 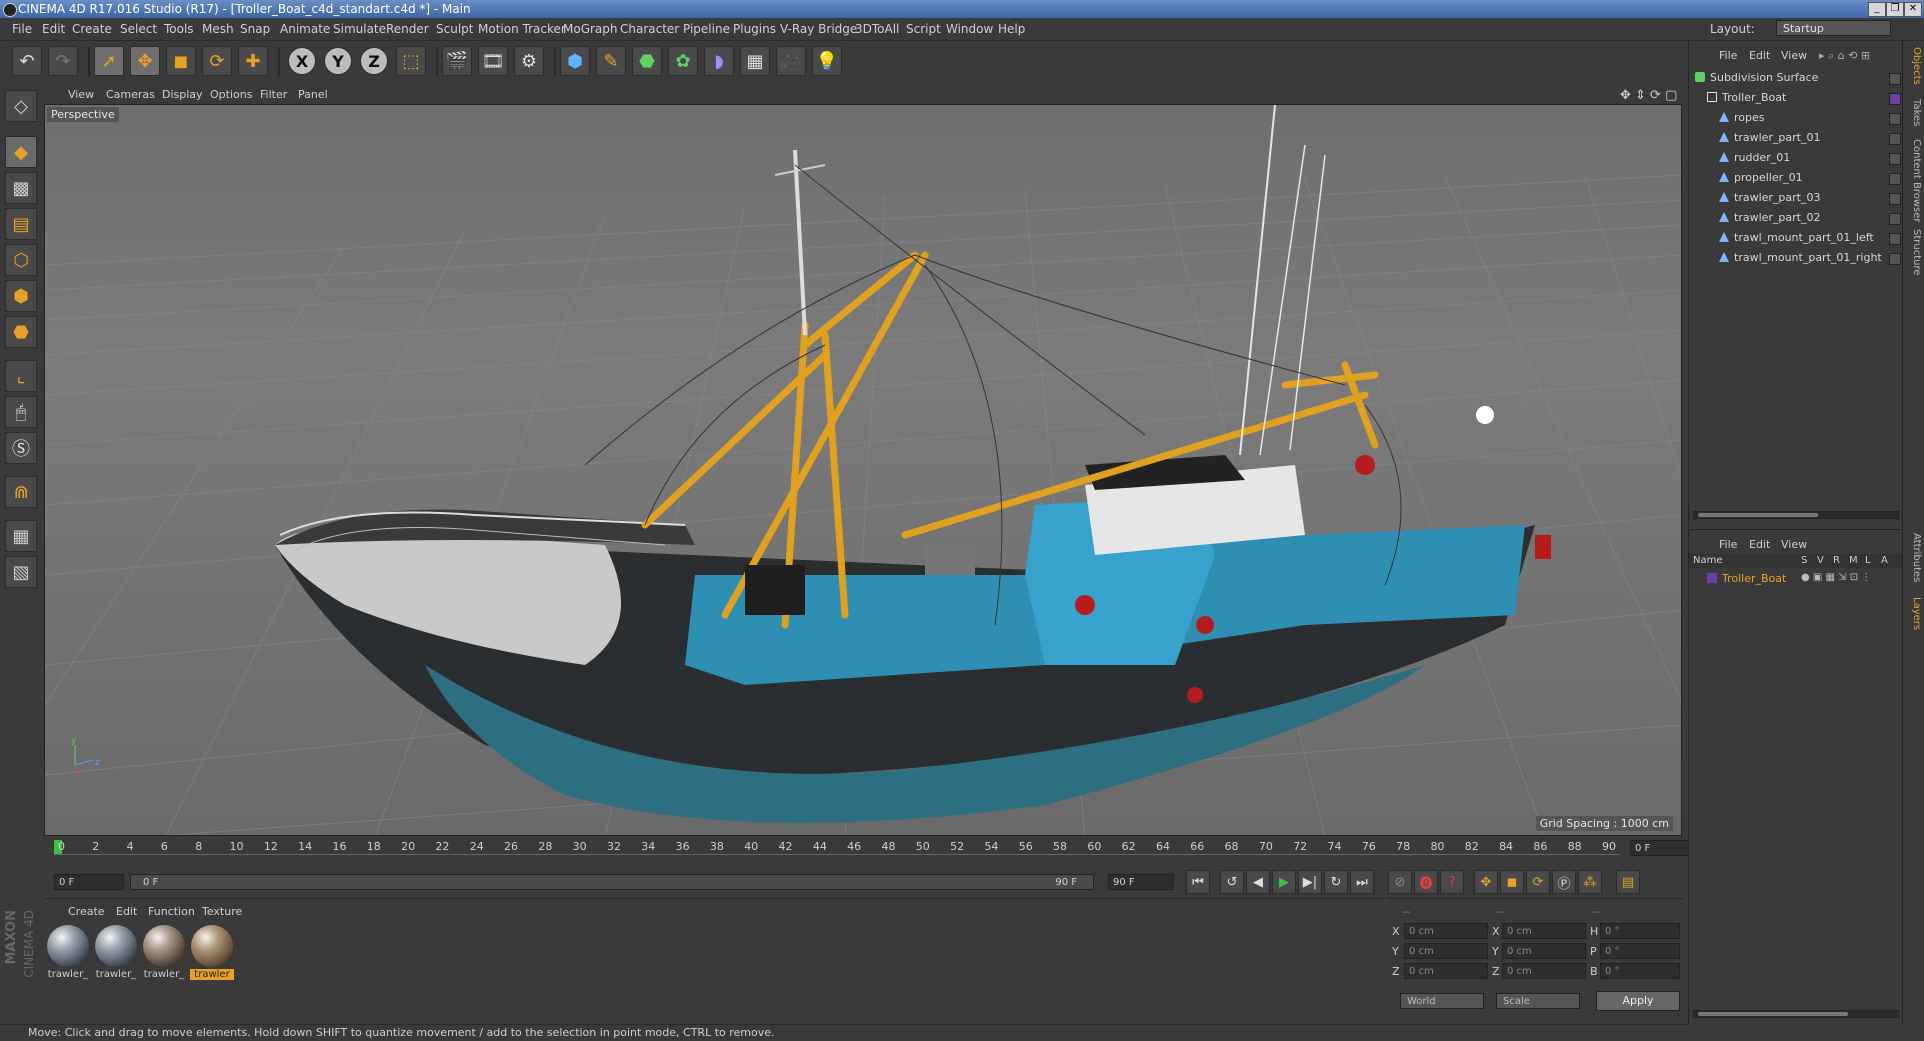 I want to click on layer-switch-icons: ● ▣ ▦ ⇲ ⊡ ⋮, so click(x=1836, y=577).